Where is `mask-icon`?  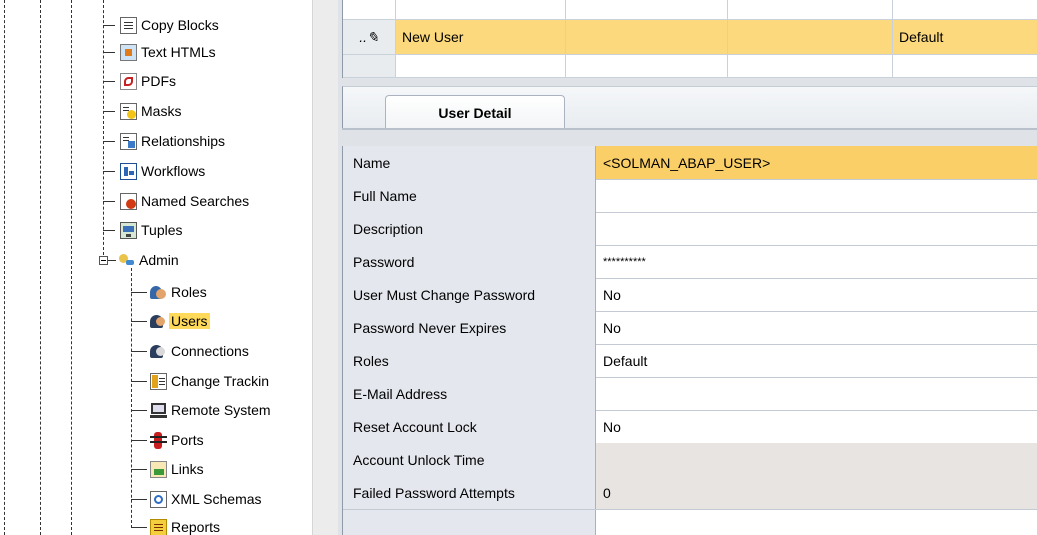
mask-icon is located at coordinates (128, 111).